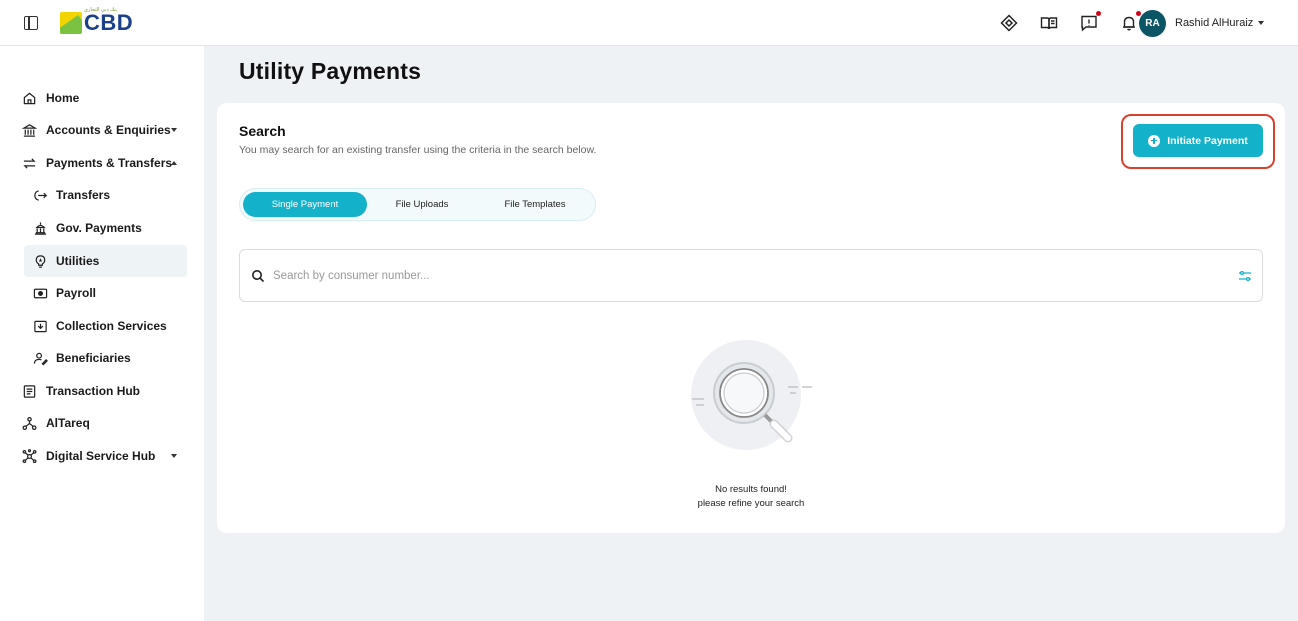 This screenshot has height=621, width=1298. Describe the element at coordinates (1130, 21) in the screenshot. I see `bell-icon` at that location.